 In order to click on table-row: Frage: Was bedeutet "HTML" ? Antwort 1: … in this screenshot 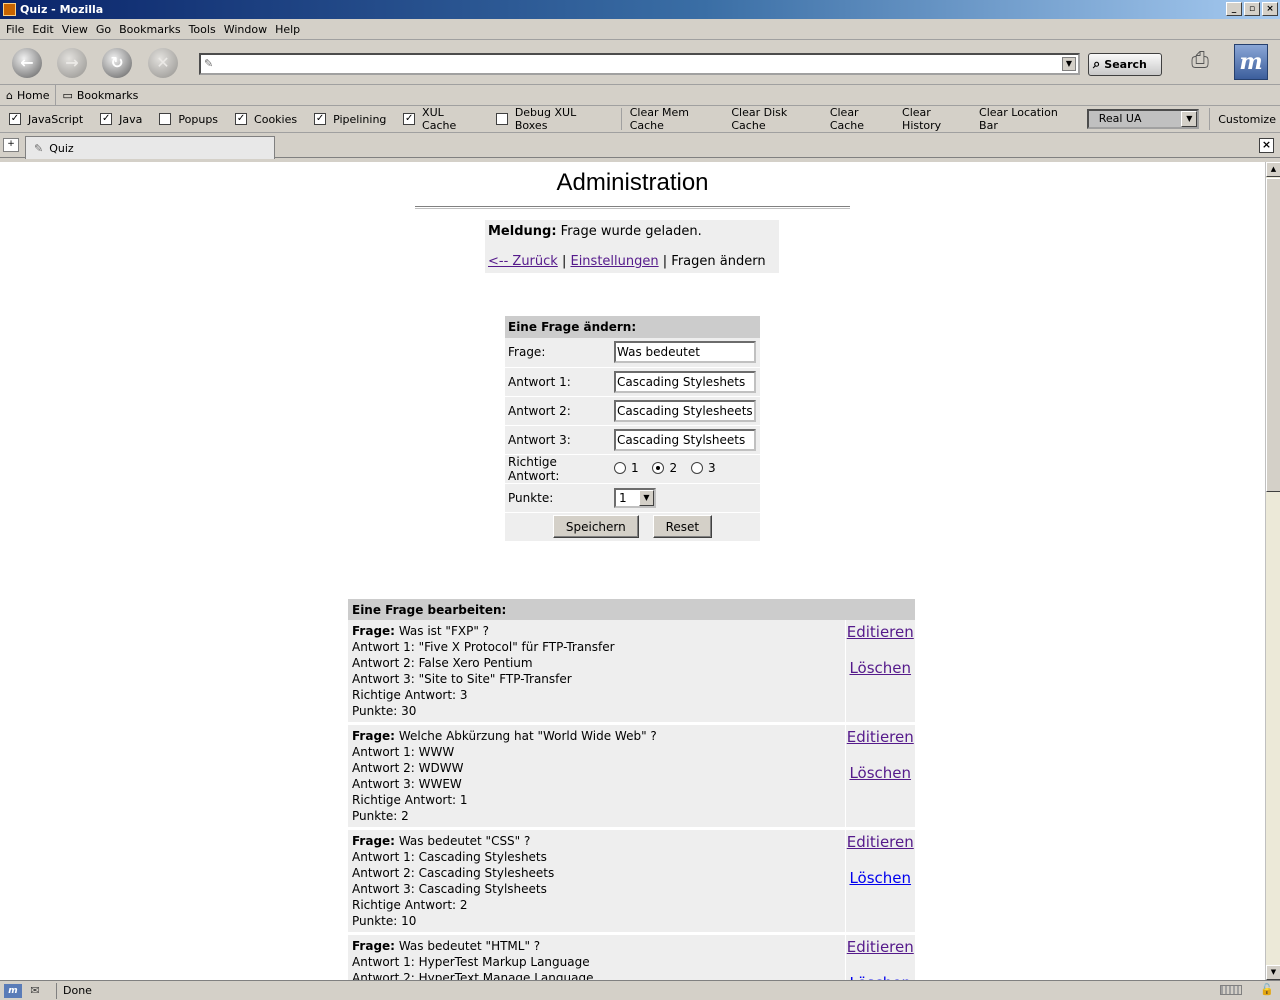, I will do `click(632, 956)`.